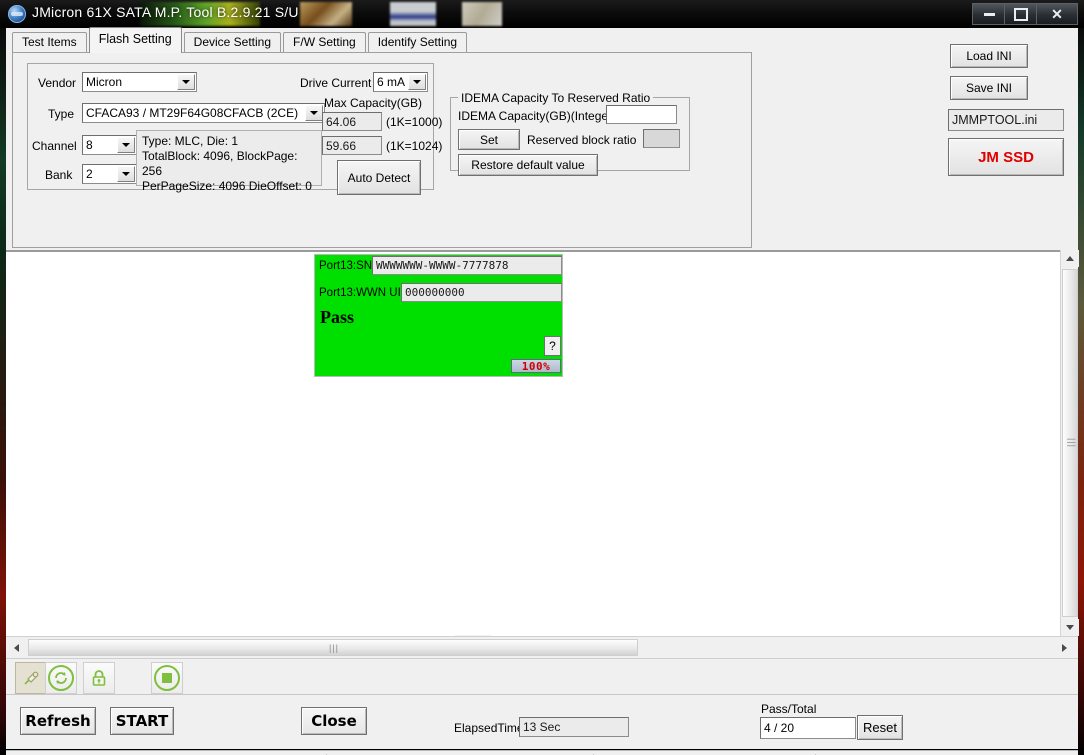 The width and height of the screenshot is (1084, 755). I want to click on minimize-icon, so click(989, 14).